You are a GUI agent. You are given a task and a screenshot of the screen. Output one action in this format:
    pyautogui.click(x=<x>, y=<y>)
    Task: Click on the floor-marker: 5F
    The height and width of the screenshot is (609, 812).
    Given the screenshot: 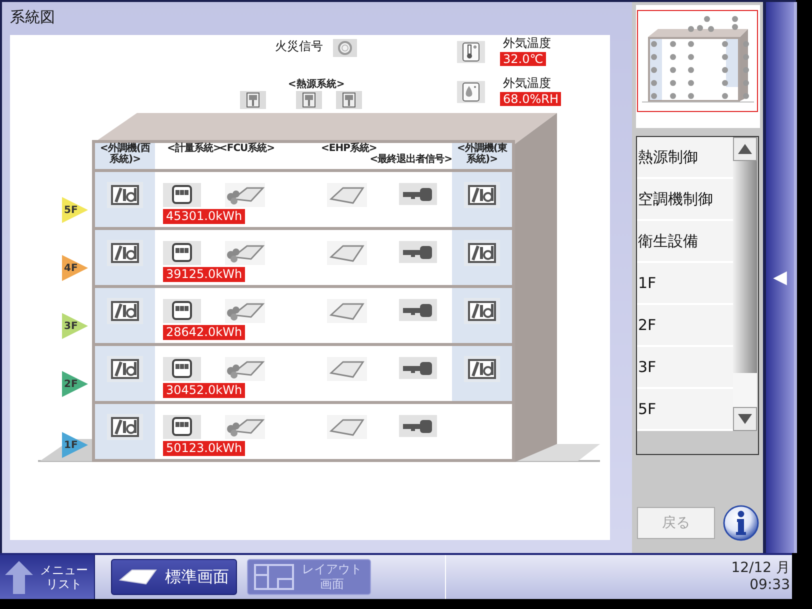 What is the action you would take?
    pyautogui.click(x=75, y=210)
    